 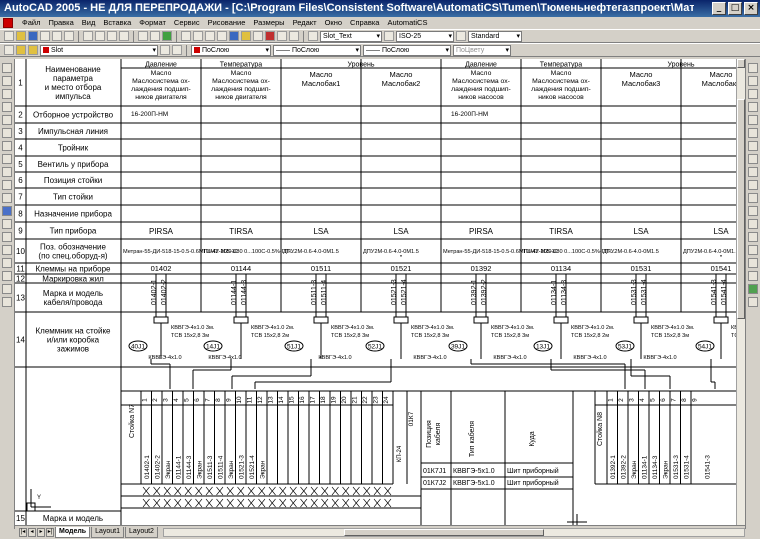 I want to click on tab-first-icon: |◂, so click(x=23, y=532).